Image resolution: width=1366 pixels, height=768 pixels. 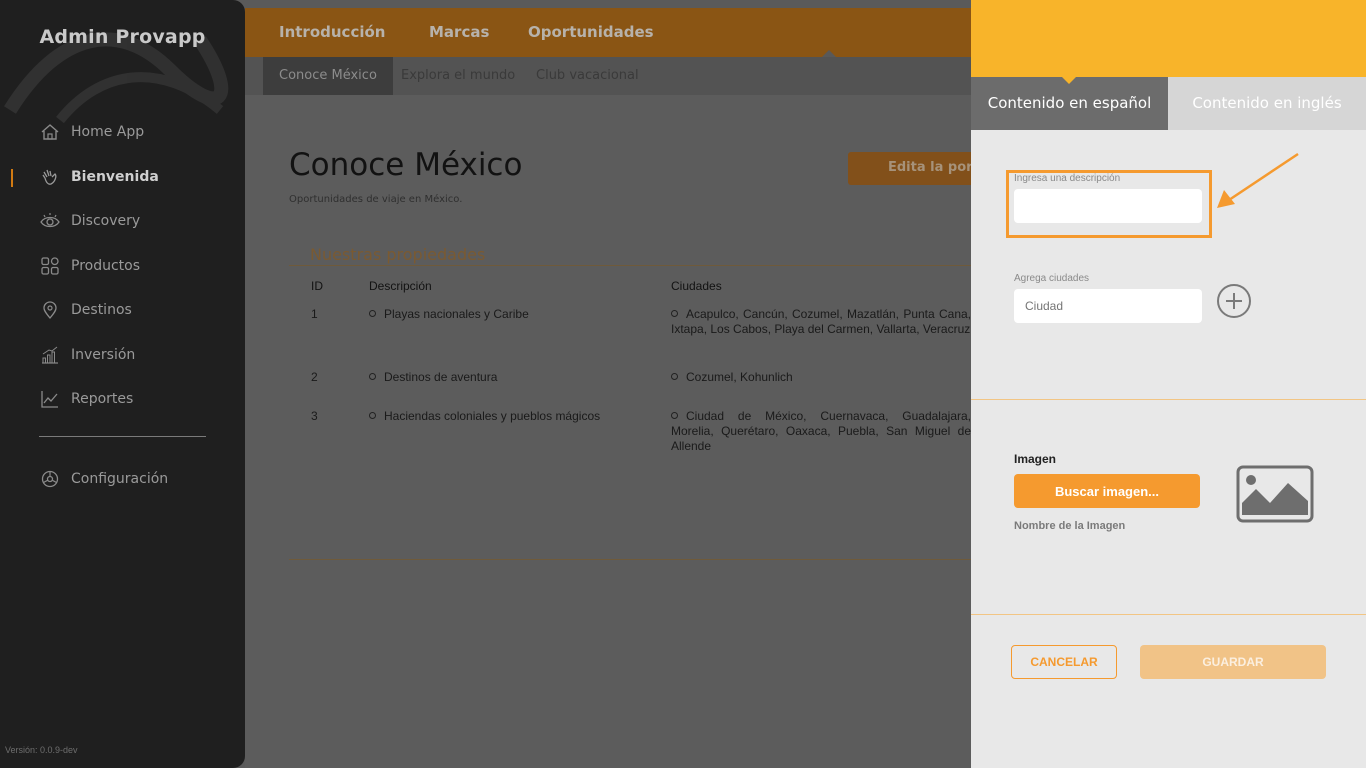 I want to click on sidebar-item-home-app: Home App, so click(x=122, y=132).